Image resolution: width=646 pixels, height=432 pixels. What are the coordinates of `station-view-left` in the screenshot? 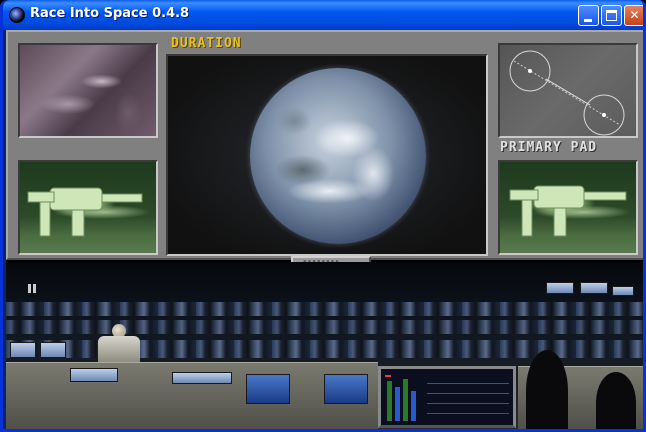 It's located at (88, 207).